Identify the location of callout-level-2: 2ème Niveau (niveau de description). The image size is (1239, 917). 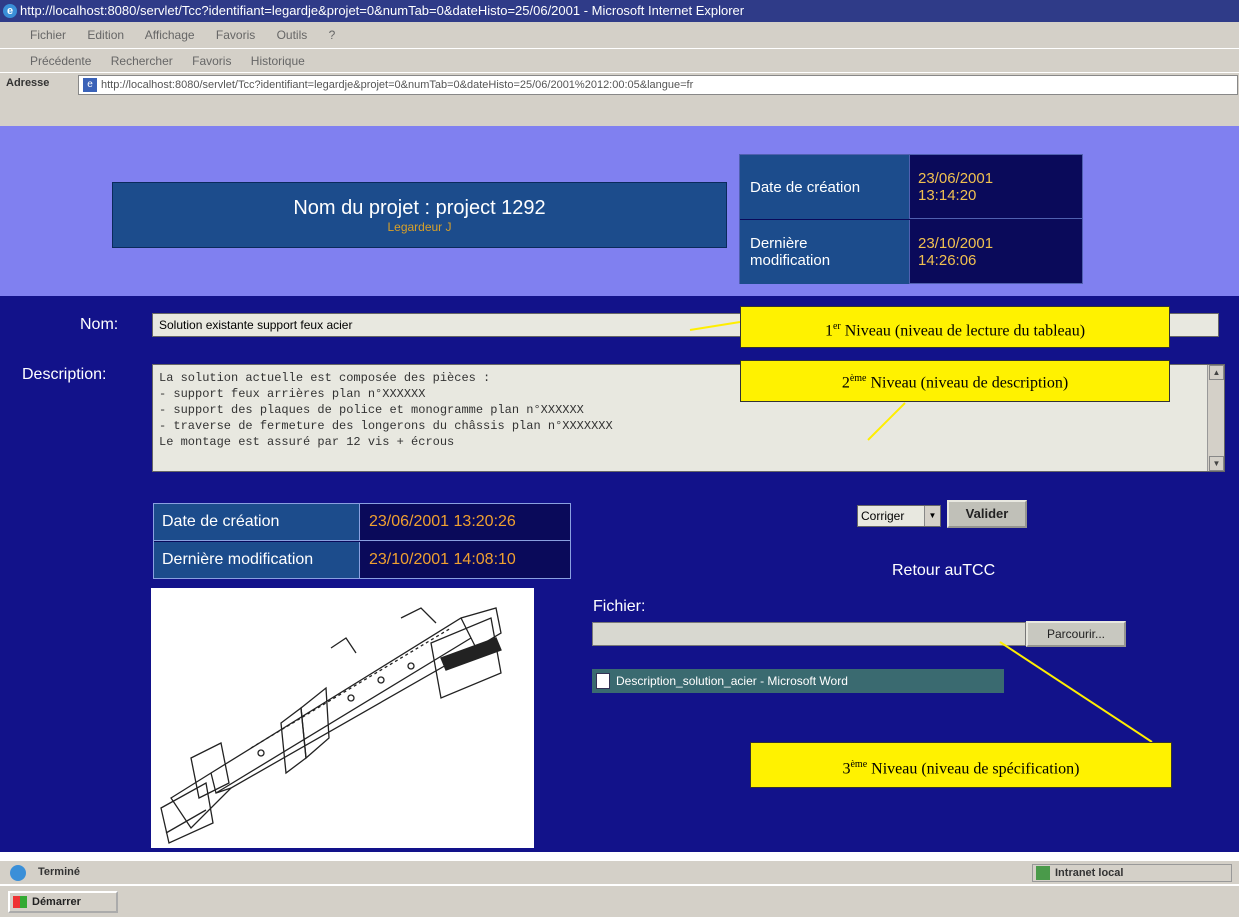
(955, 381).